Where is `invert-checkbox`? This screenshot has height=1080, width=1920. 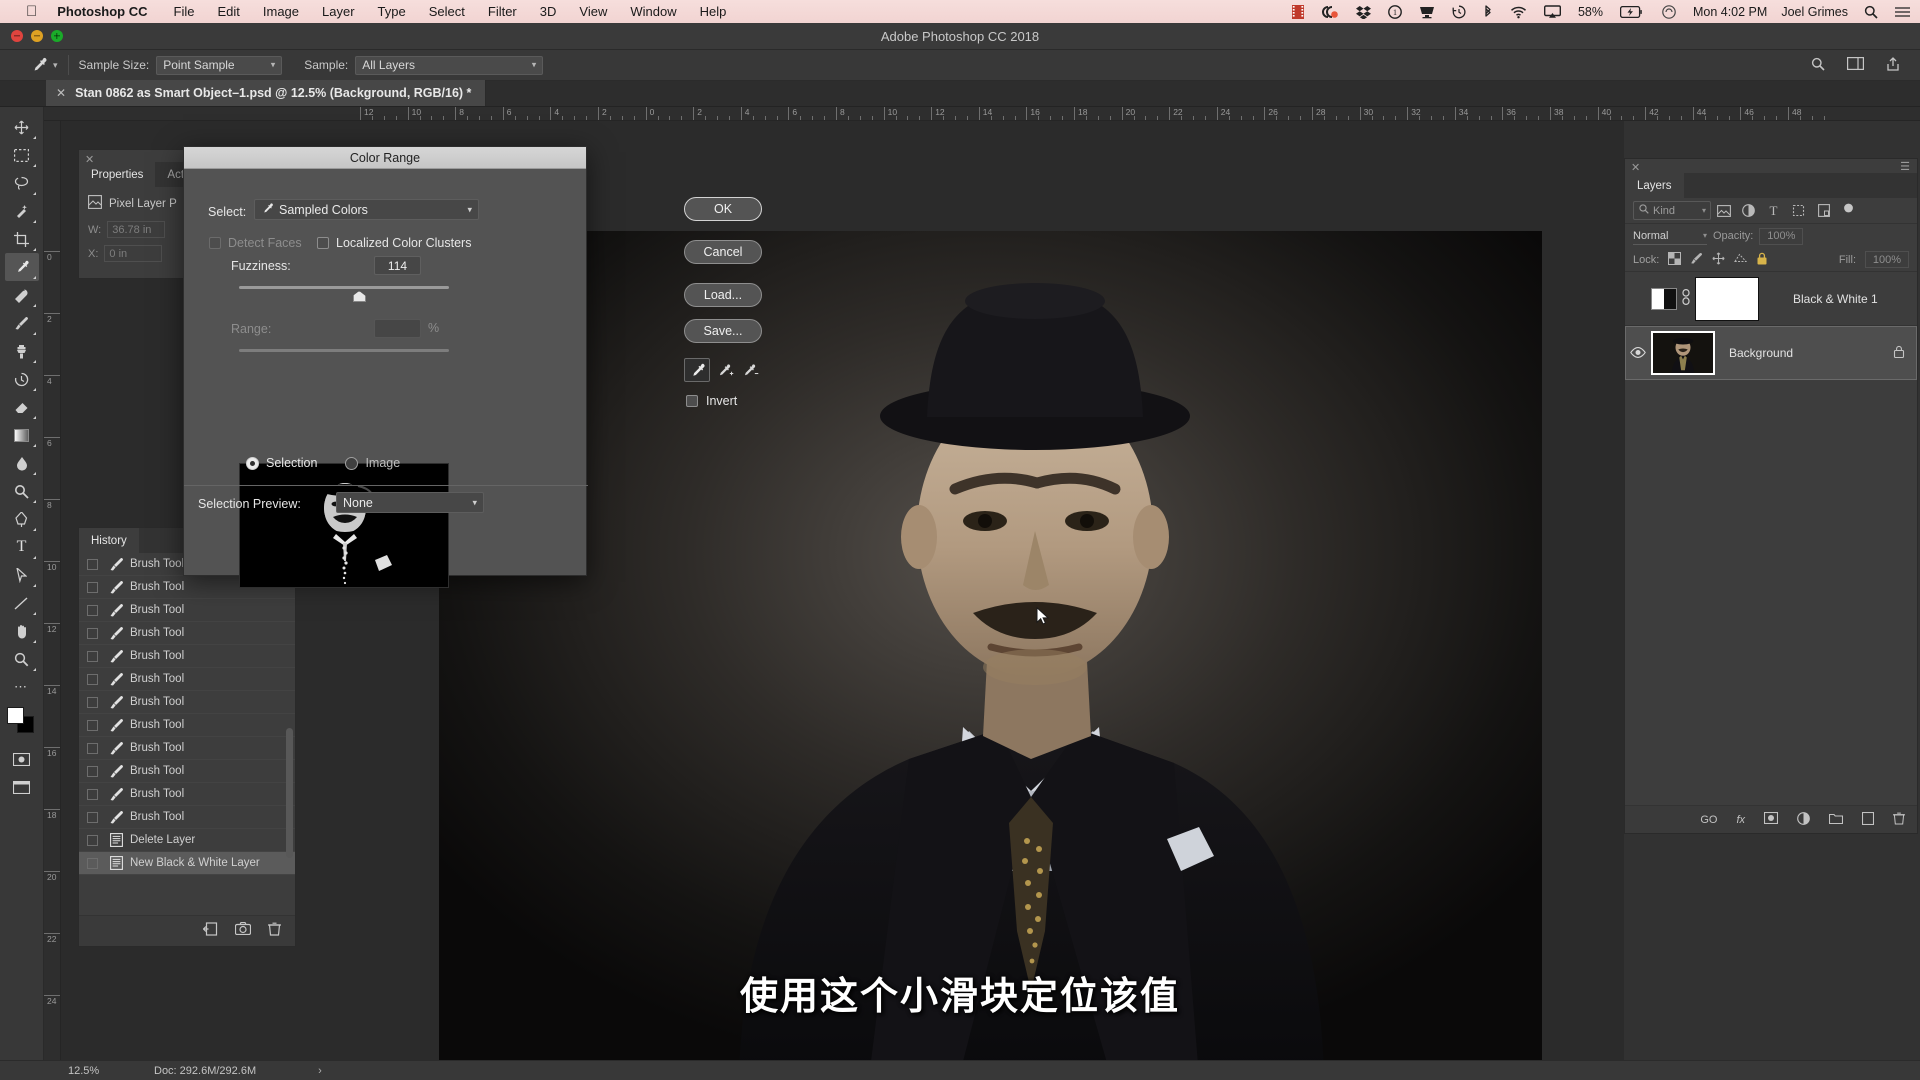 invert-checkbox is located at coordinates (692, 401).